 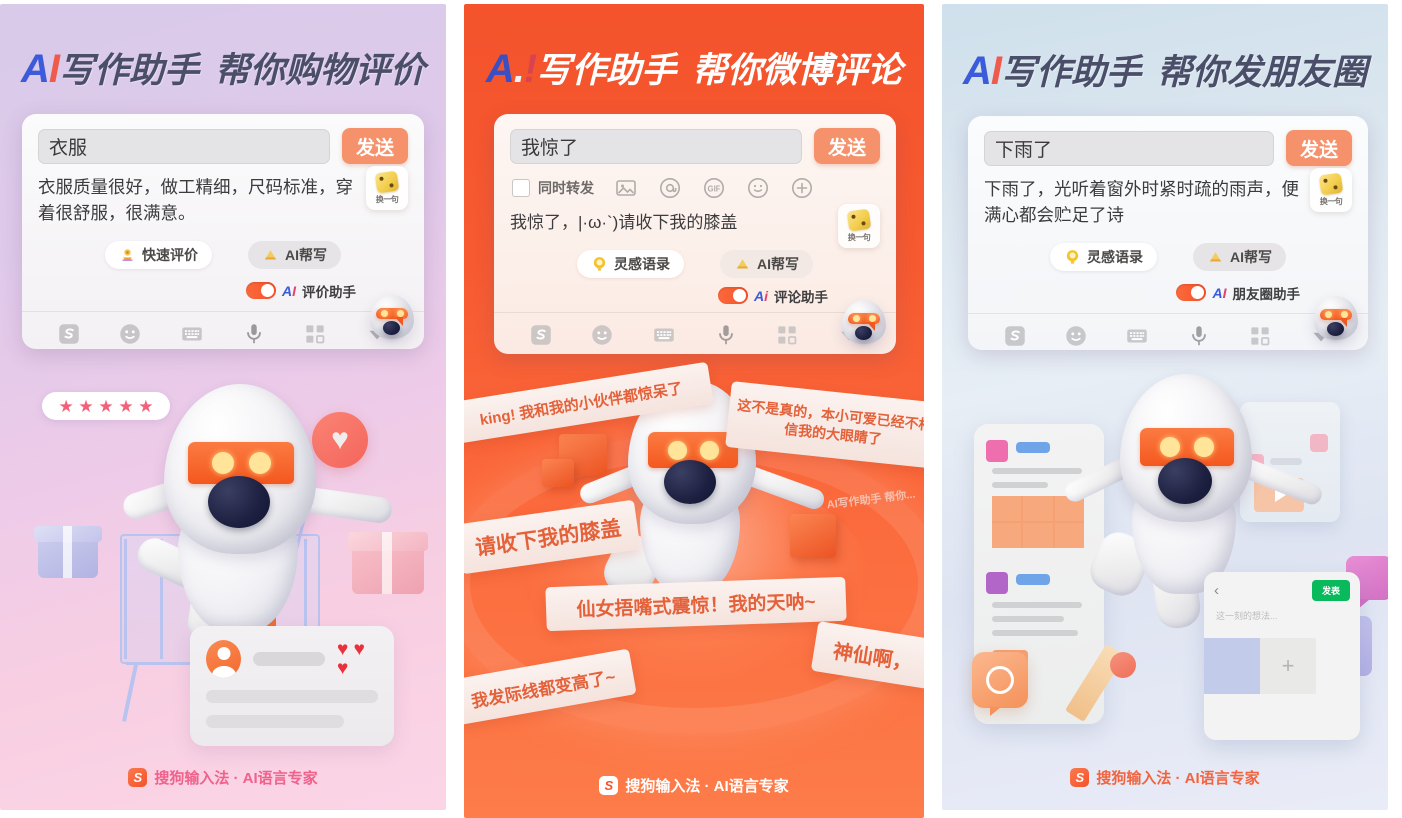 I want to click on quick-review-button: 快速评价, so click(x=158, y=254).